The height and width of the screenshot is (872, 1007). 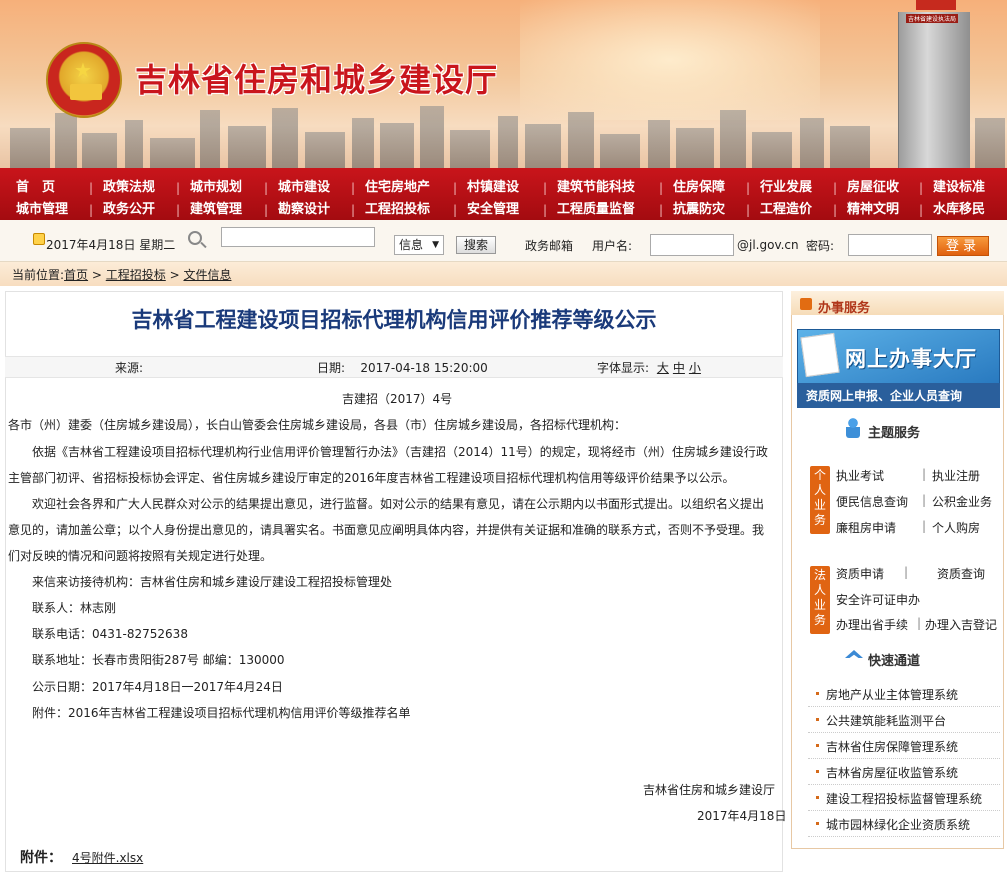 What do you see at coordinates (742, 816) in the screenshot?
I see `article-sign-date: 2017年4月18日` at bounding box center [742, 816].